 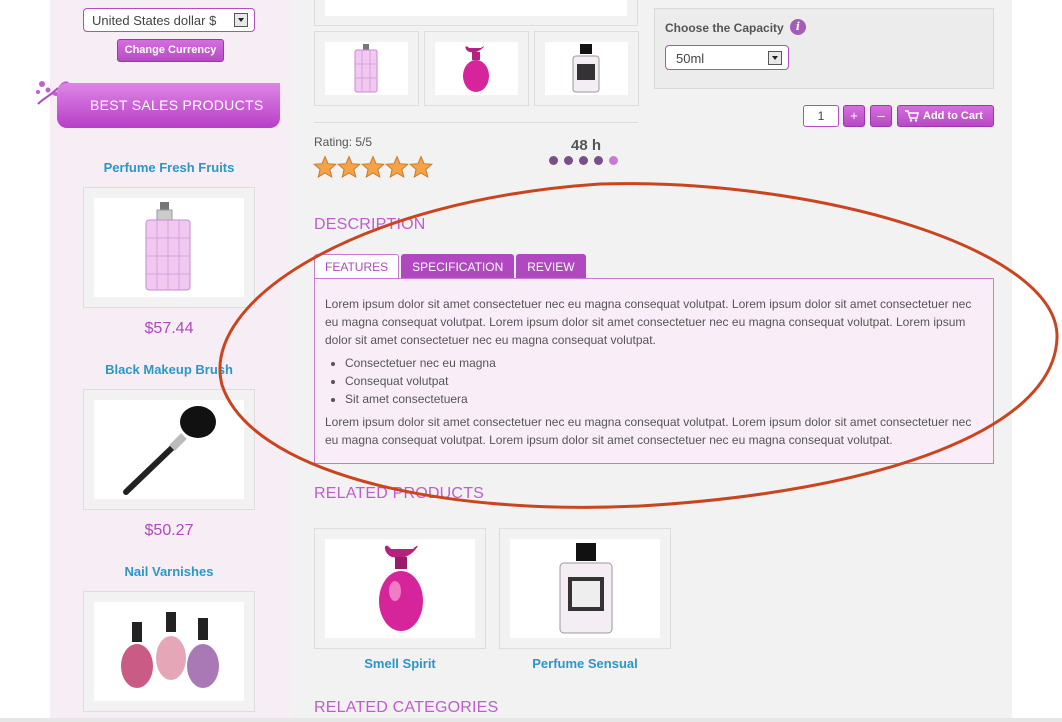 I want to click on sidebar-product-title: Perfume Fresh Fruits, so click(x=169, y=167).